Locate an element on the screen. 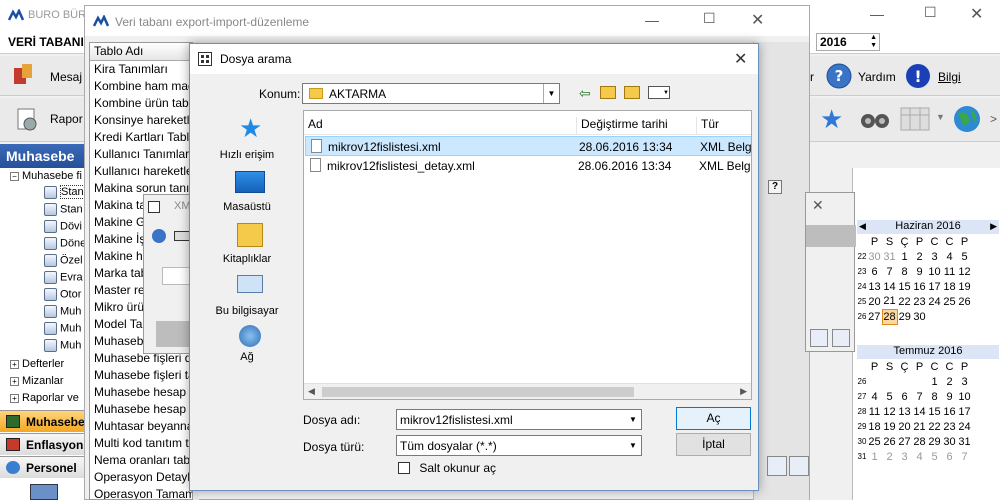 The image size is (1000, 500). spinner-arrows-icon: ▲ ▼ is located at coordinates (873, 42).